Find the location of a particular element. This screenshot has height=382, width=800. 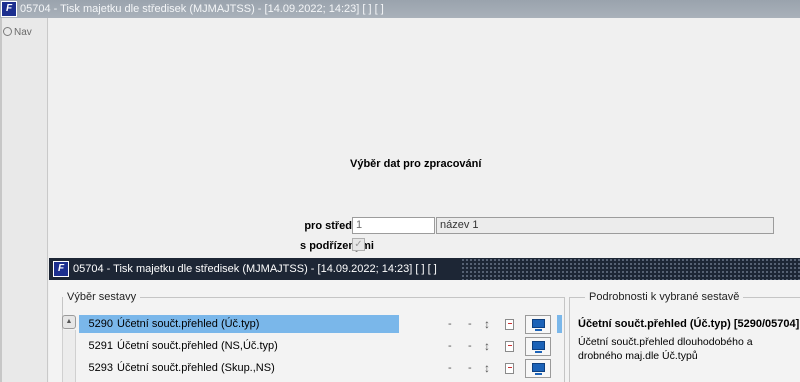

stredisko-input: 1 is located at coordinates (393, 225).